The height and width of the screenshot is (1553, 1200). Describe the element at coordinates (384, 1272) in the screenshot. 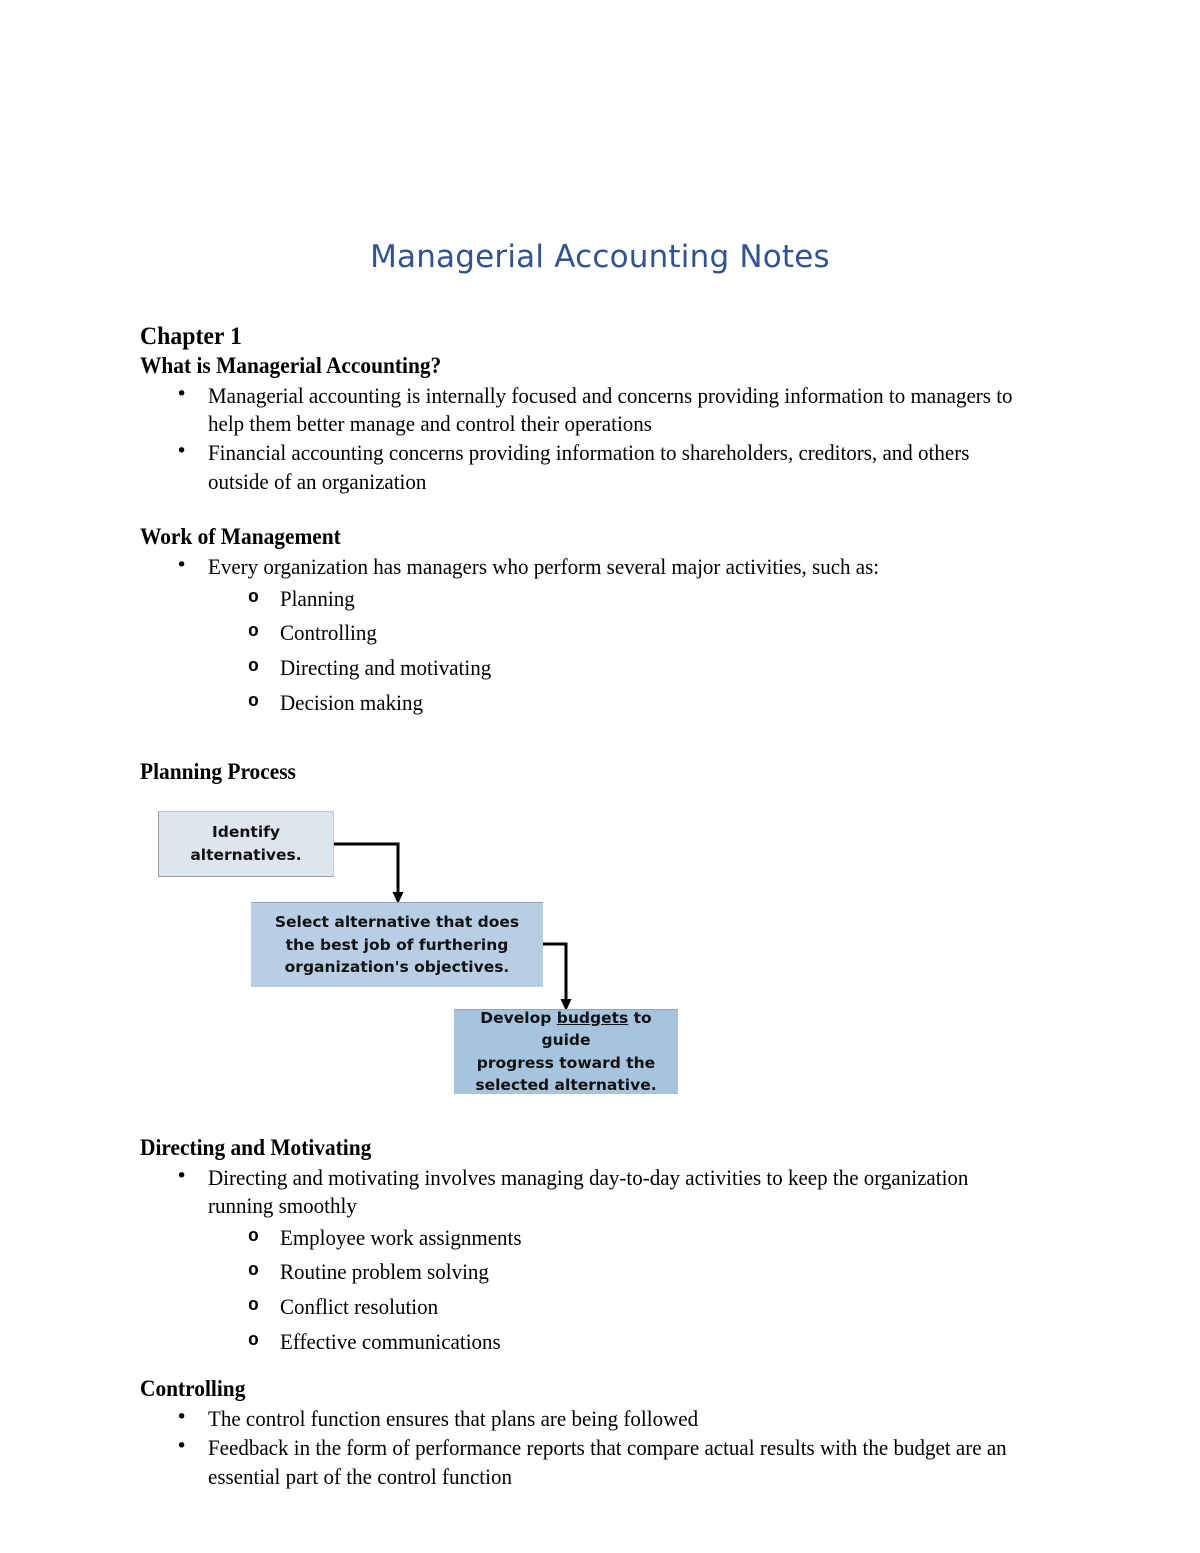

I see `list-item-text: Routine problem solving` at that location.